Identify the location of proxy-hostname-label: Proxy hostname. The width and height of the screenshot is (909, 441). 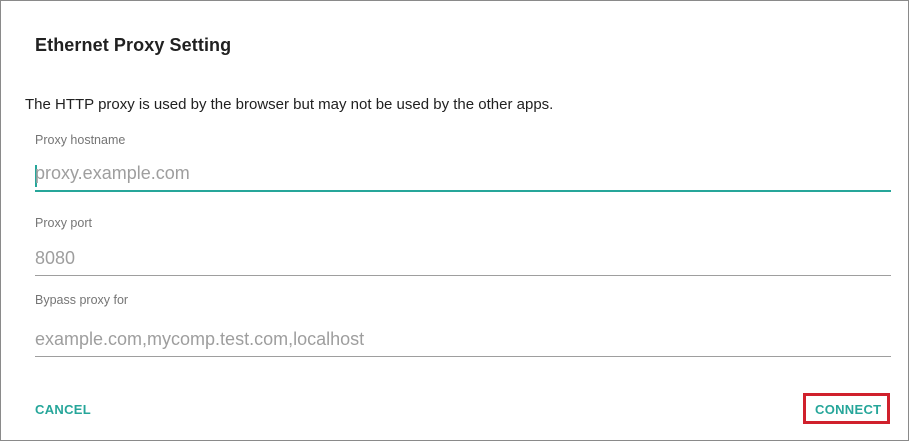
(80, 140).